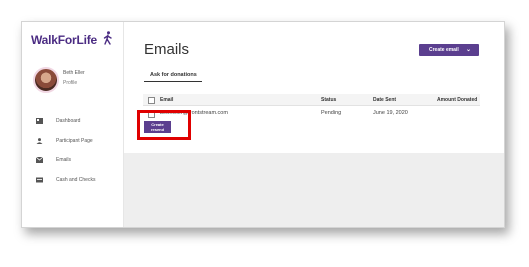 The width and height of the screenshot is (529, 267). I want to click on sidebar-item-dashboard: Dashboard, so click(78, 122).